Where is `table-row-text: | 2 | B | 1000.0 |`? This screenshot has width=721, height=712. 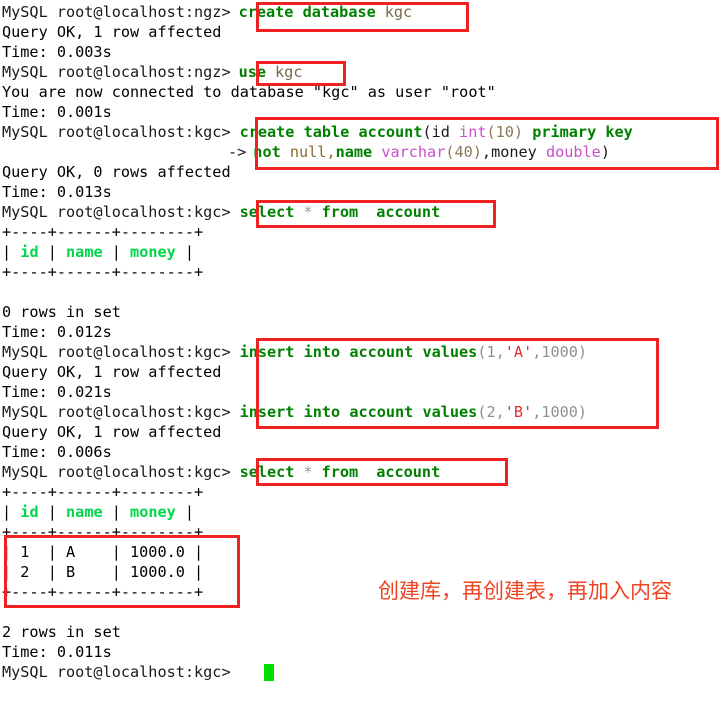
table-row-text: | 2 | B | 1000.0 | is located at coordinates (103, 572).